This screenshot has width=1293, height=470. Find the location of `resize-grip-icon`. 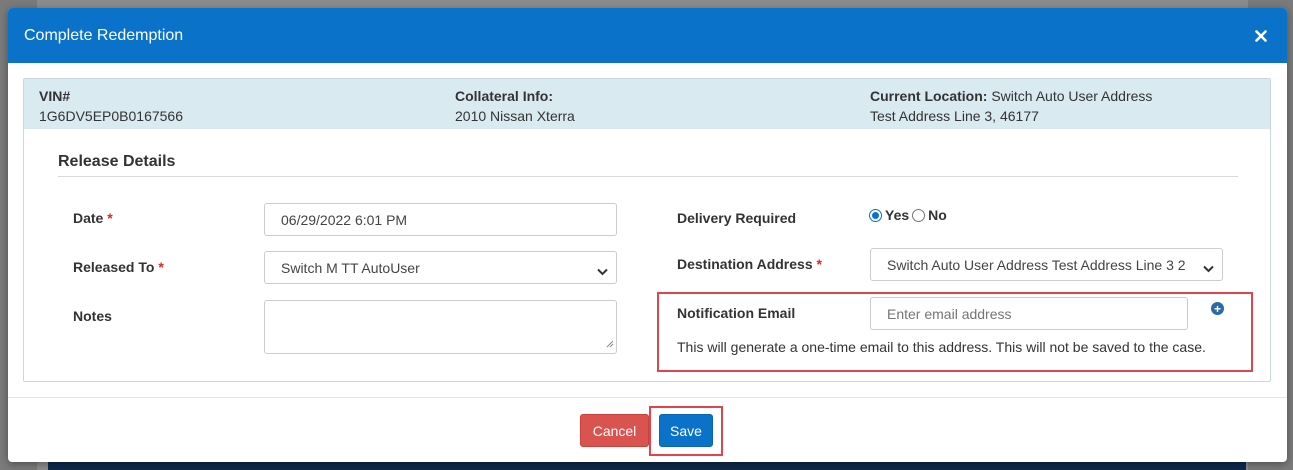

resize-grip-icon is located at coordinates (610, 343).